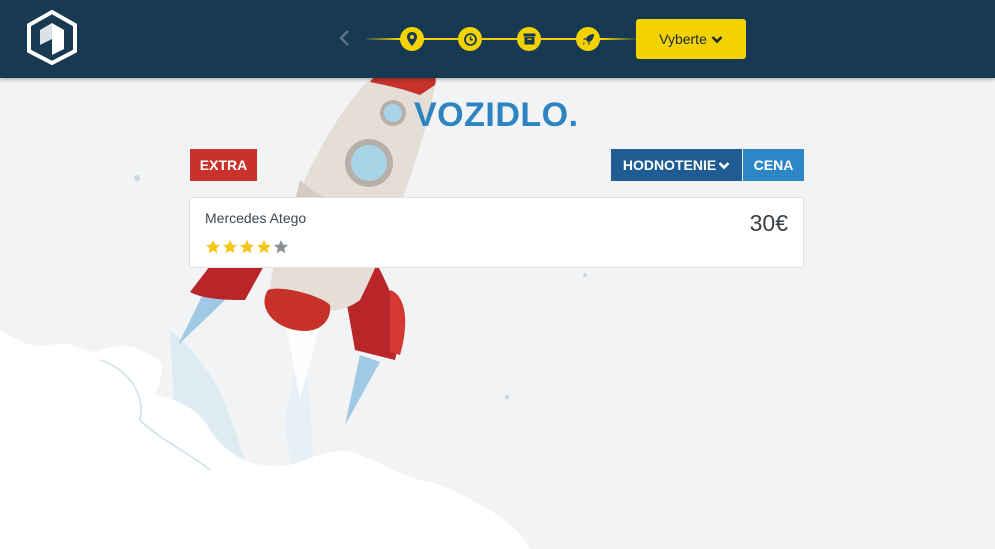 This screenshot has height=549, width=995. Describe the element at coordinates (302, 360) in the screenshot. I see `flame-center` at that location.